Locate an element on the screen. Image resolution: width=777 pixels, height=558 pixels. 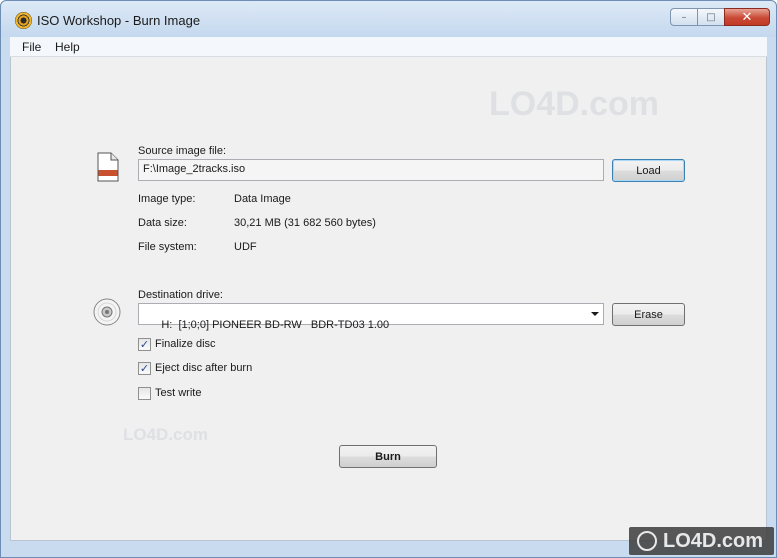
finalize-disc-label: Finalize disc is located at coordinates (185, 344).